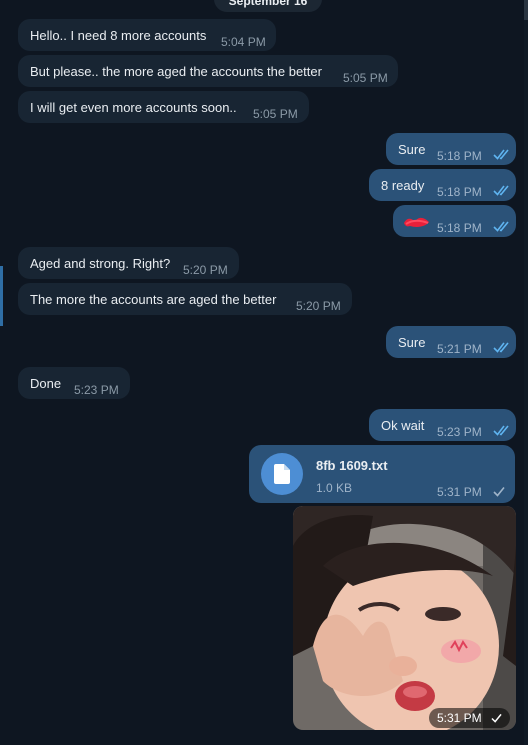  I want to click on redaction-scribble-icon, so click(416, 222).